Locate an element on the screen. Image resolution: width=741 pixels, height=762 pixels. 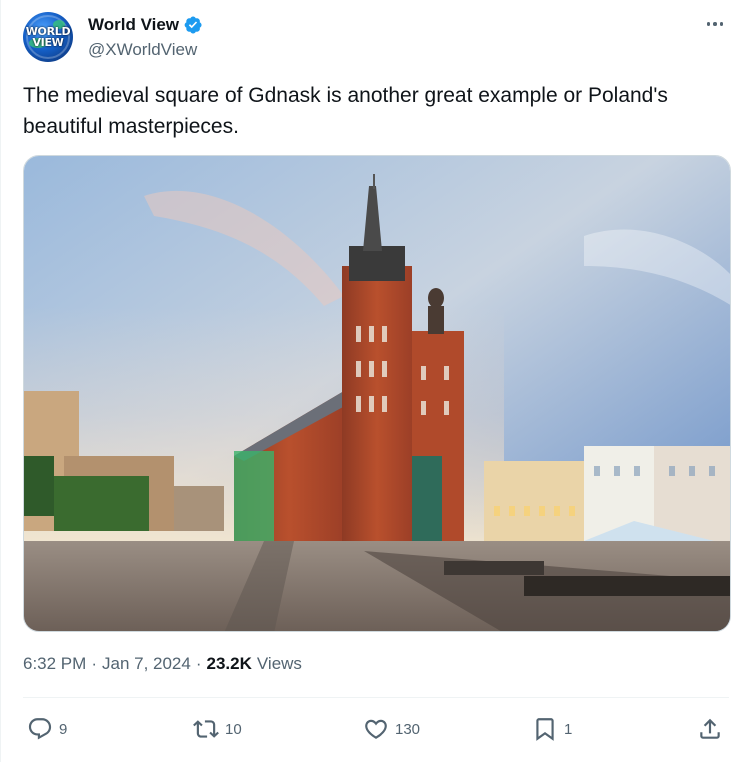
bookmark-button: 1 is located at coordinates (552, 729).